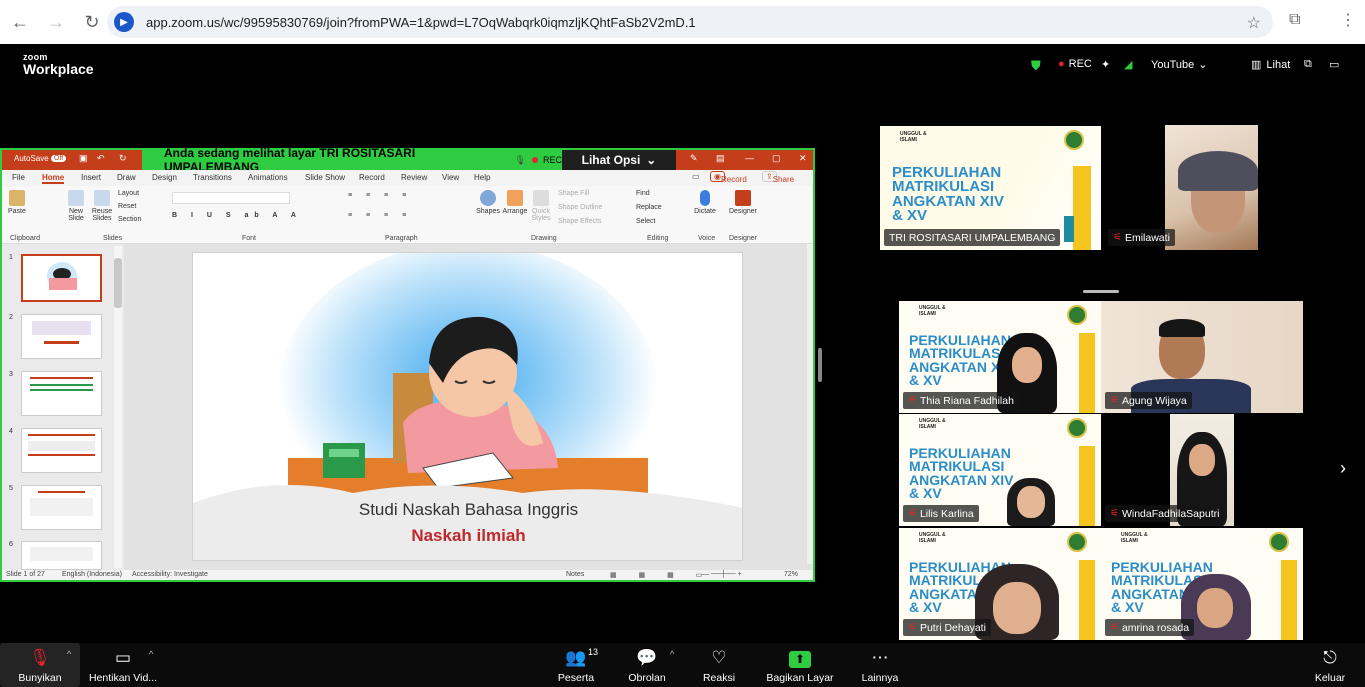 This screenshot has height=687, width=1365. I want to click on paste-button: Paste, so click(17, 202).